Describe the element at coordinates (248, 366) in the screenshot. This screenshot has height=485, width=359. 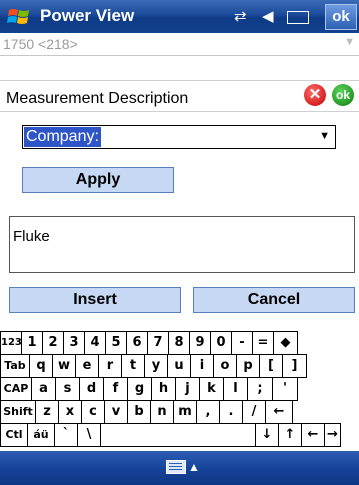
I see `key-p: p` at that location.